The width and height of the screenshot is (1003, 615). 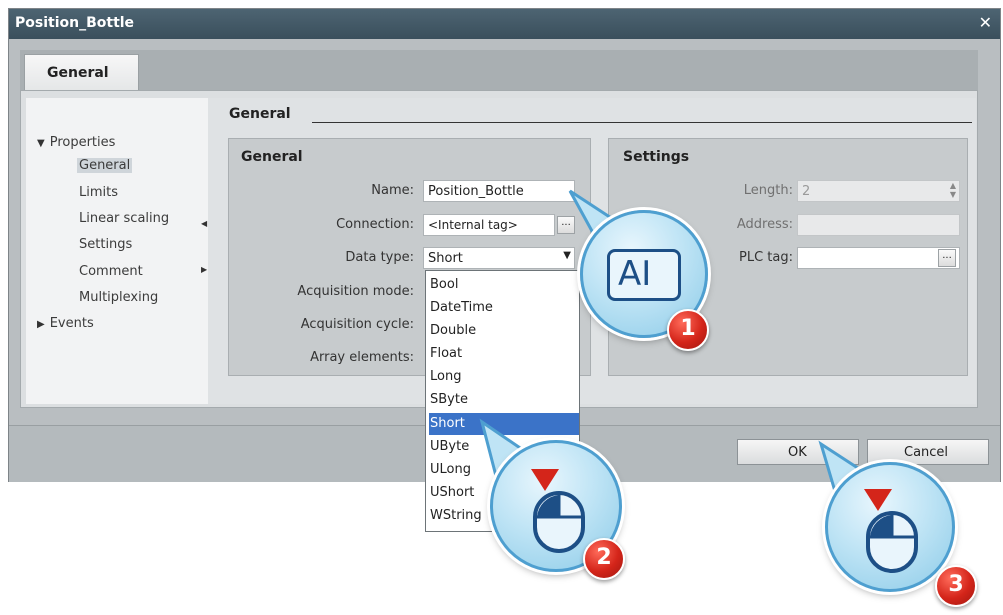 I want to click on data-type-value: Short, so click(x=445, y=258).